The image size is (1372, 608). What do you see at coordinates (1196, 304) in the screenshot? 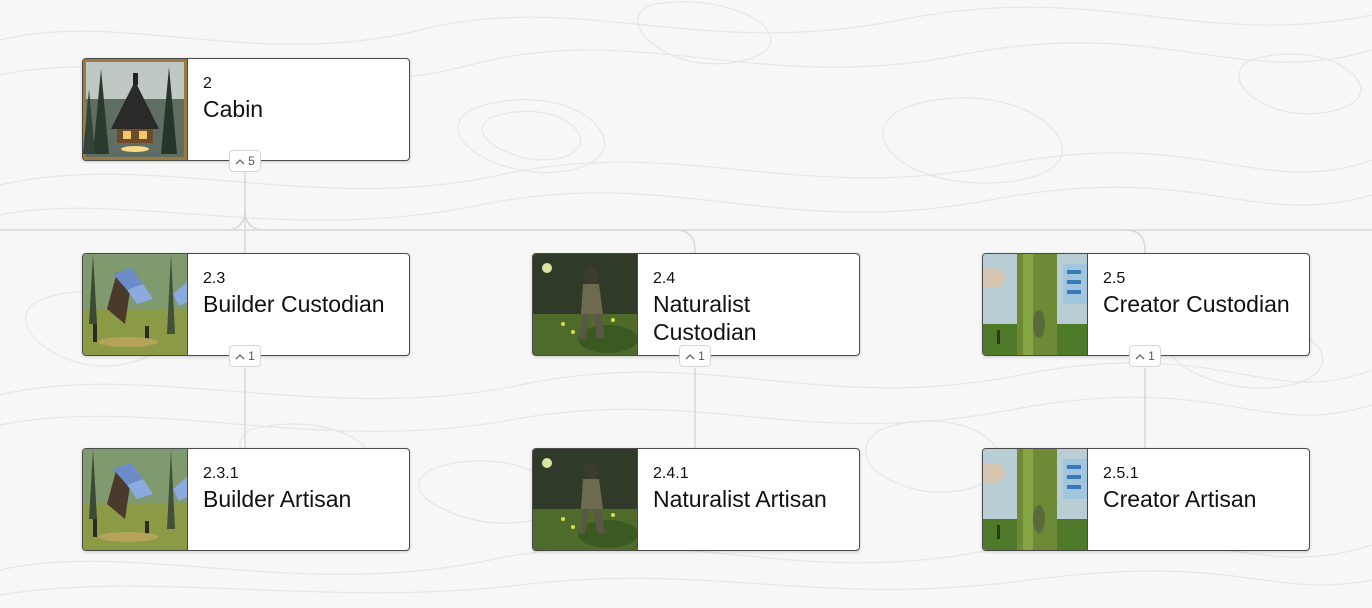
I see `node-title: Creator Custodian` at bounding box center [1196, 304].